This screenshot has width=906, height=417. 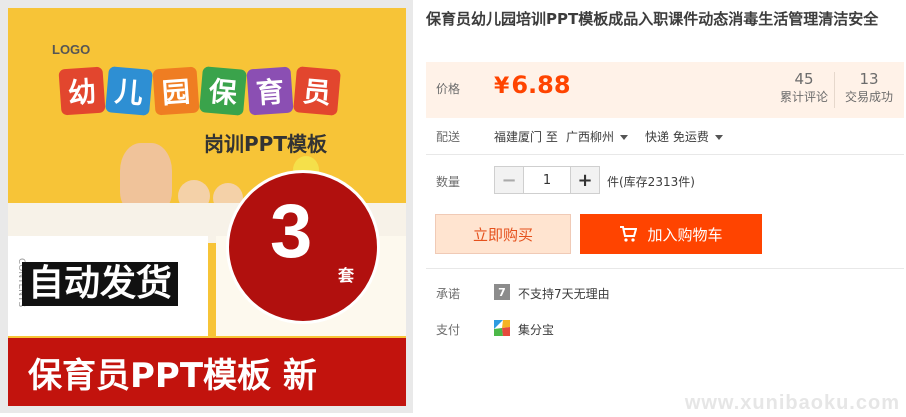 I want to click on auto-delivery-badge: 自动发货, so click(x=100, y=284).